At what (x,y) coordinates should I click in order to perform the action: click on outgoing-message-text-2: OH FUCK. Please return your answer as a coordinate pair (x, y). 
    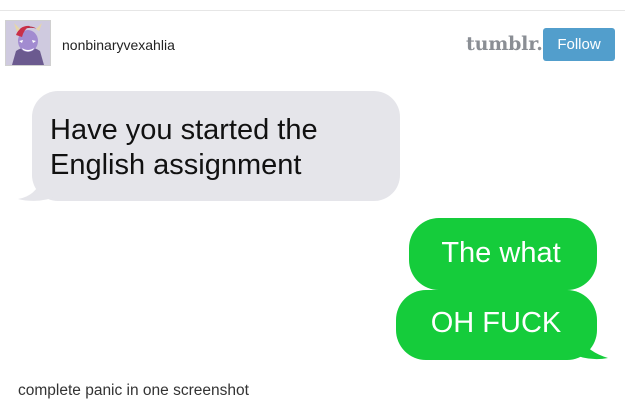
    Looking at the image, I should click on (496, 323).